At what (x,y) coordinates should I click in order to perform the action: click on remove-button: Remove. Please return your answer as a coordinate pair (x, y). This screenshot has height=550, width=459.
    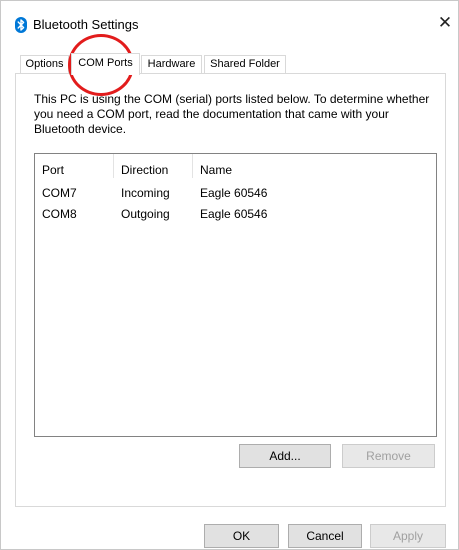
    Looking at the image, I should click on (388, 456).